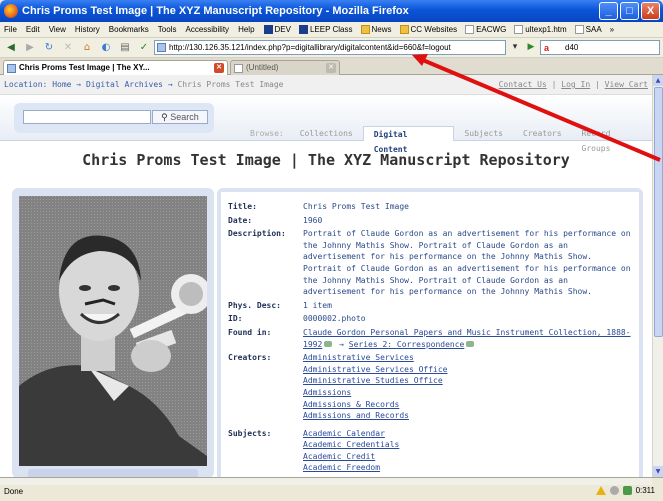  I want to click on menu-history: History, so click(87, 29).